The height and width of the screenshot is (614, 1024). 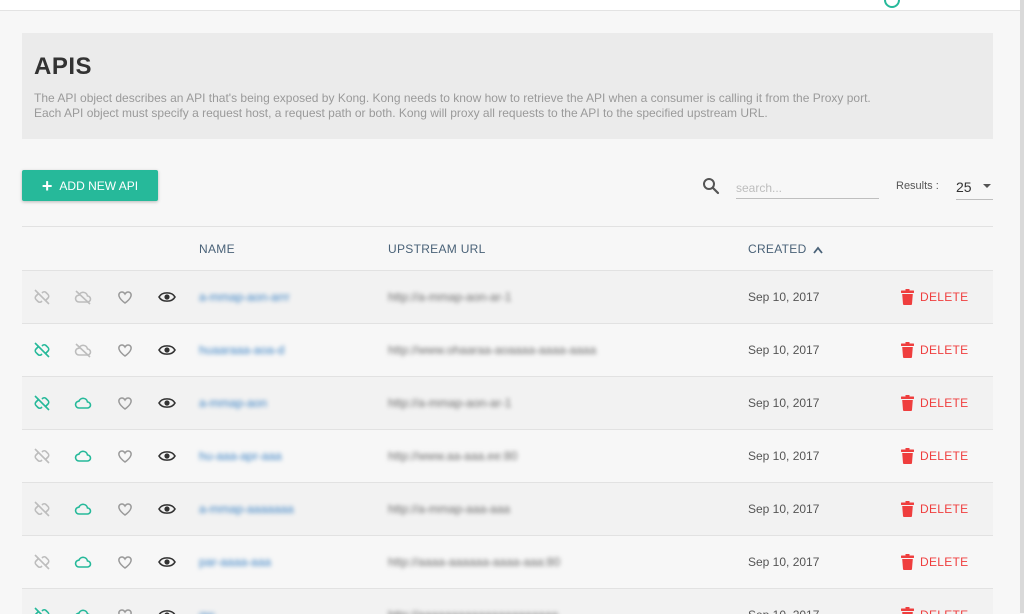 I want to click on results-per-page-value: 25, so click(x=964, y=187).